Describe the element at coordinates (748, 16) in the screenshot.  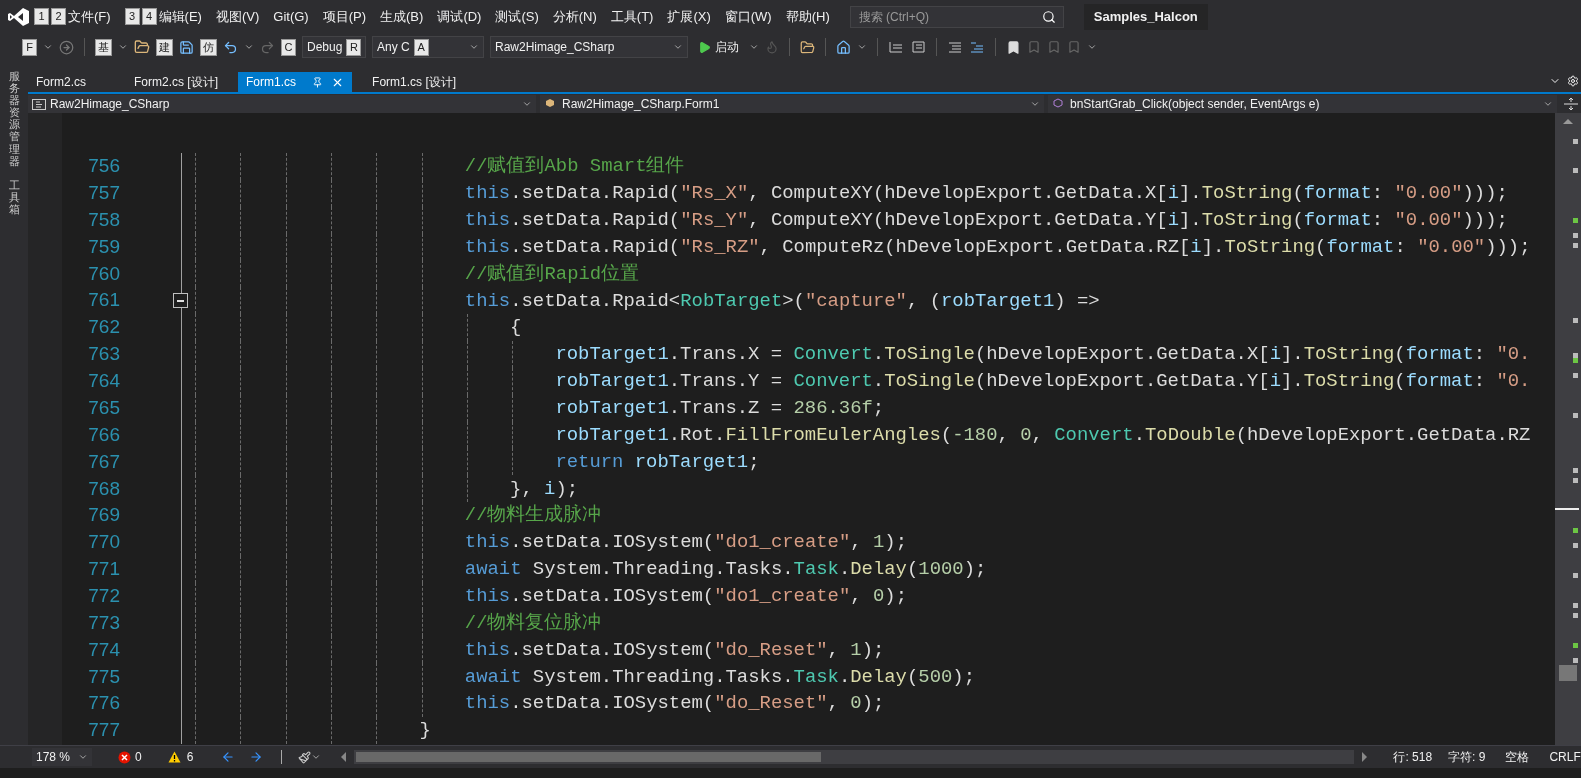
I see `menu-item: 窗口(W)` at that location.